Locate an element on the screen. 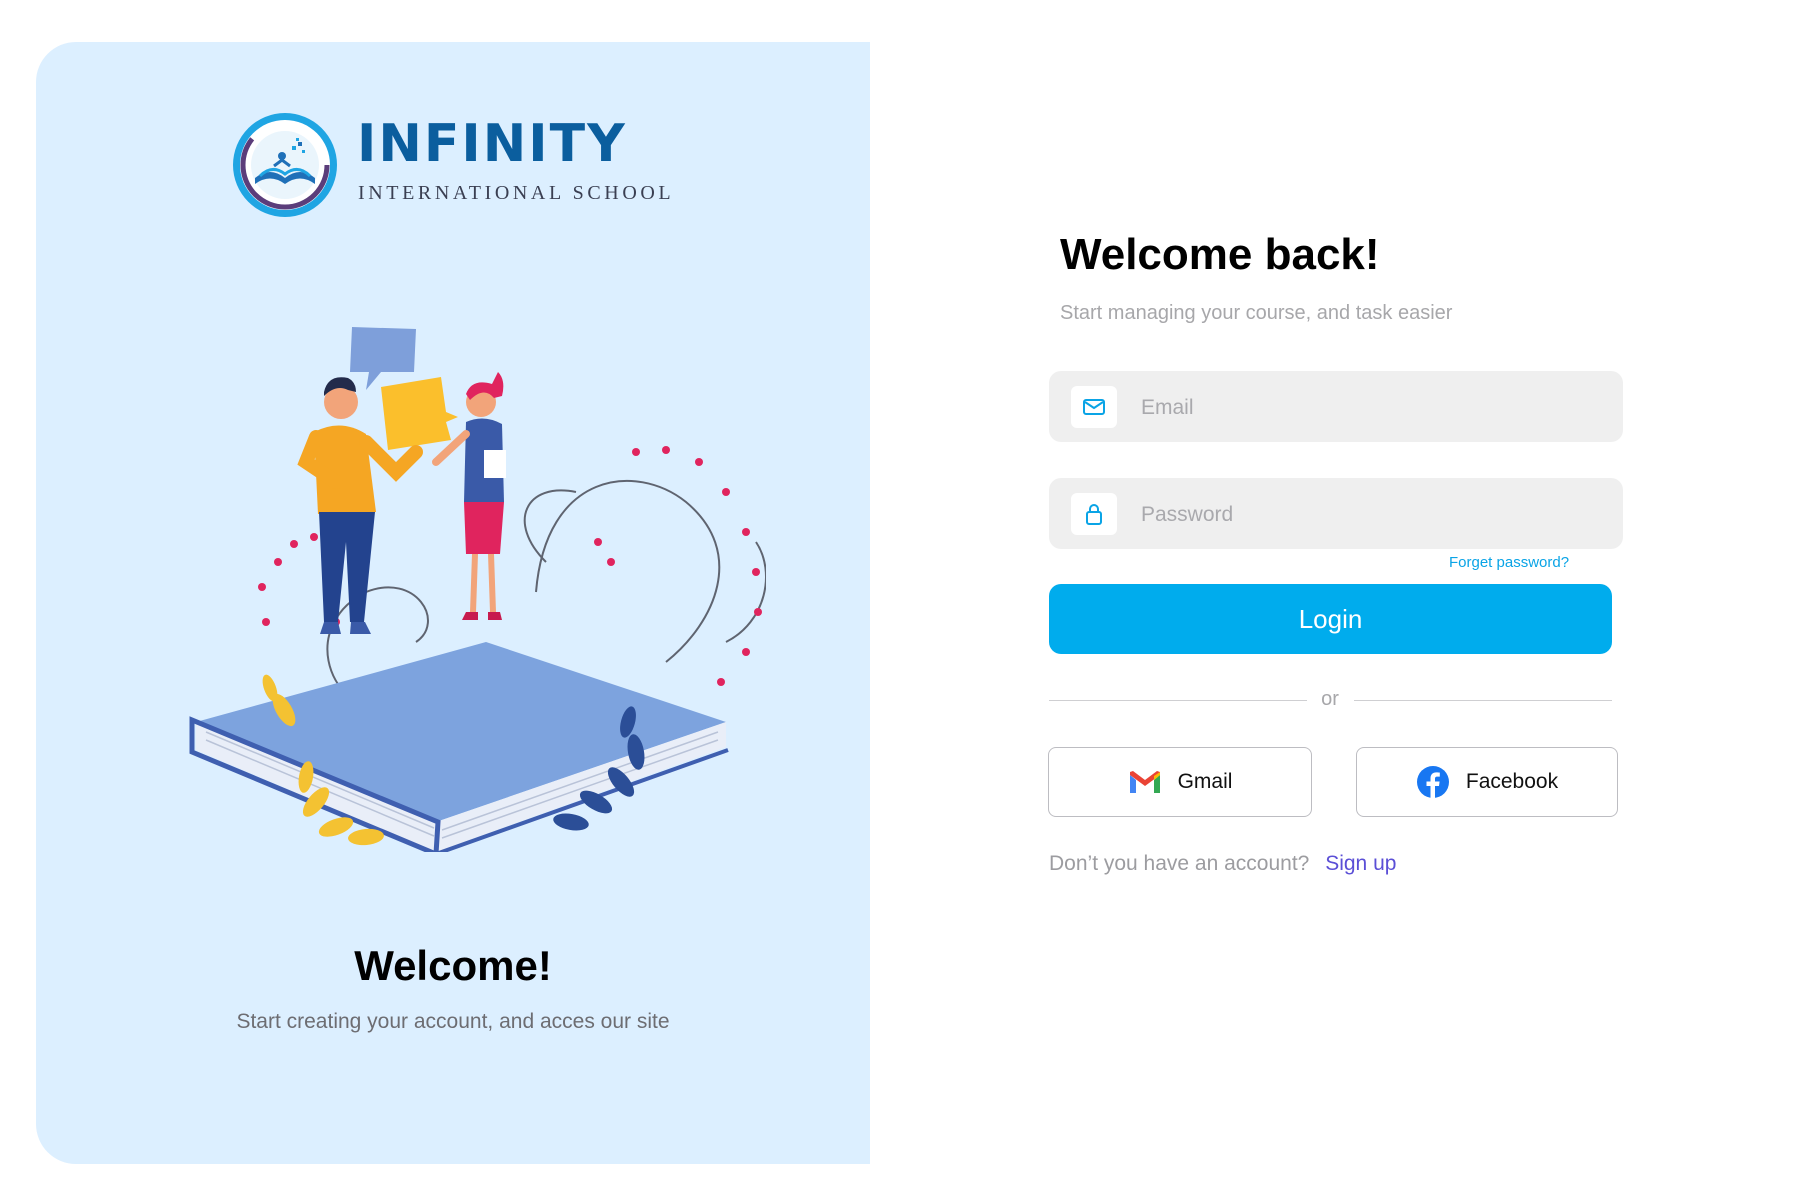 This screenshot has height=1200, width=1800. divider-line-left is located at coordinates (1178, 700).